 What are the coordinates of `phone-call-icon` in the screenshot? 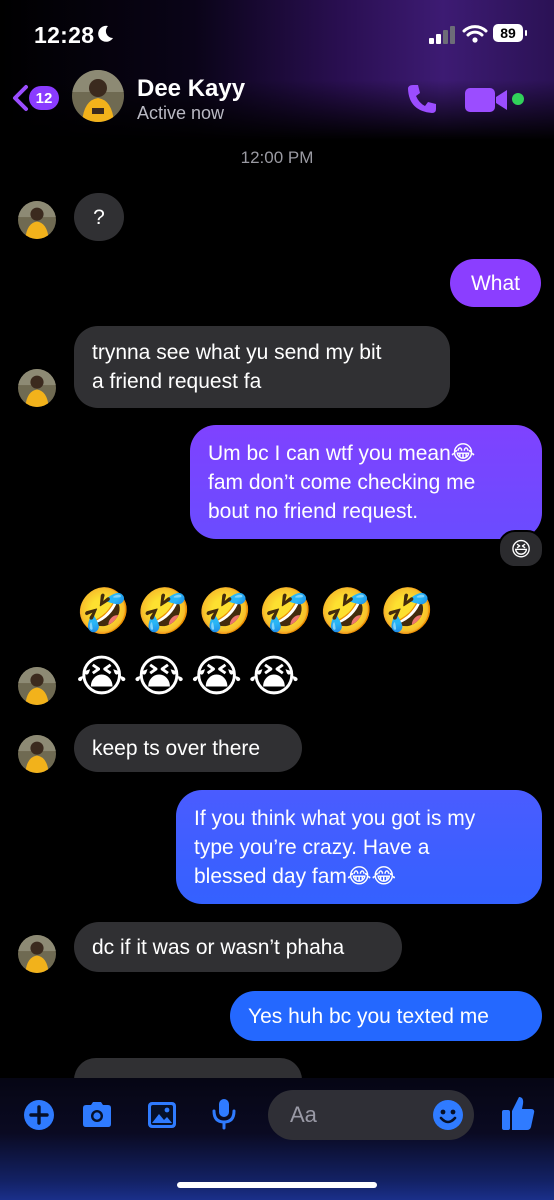 It's located at (422, 99).